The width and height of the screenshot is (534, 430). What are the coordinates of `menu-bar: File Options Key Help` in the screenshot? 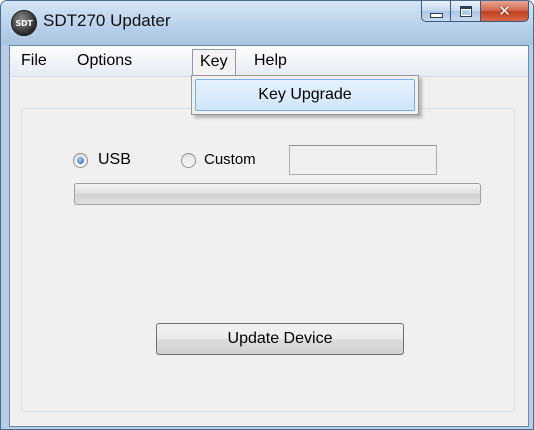 It's located at (269, 61).